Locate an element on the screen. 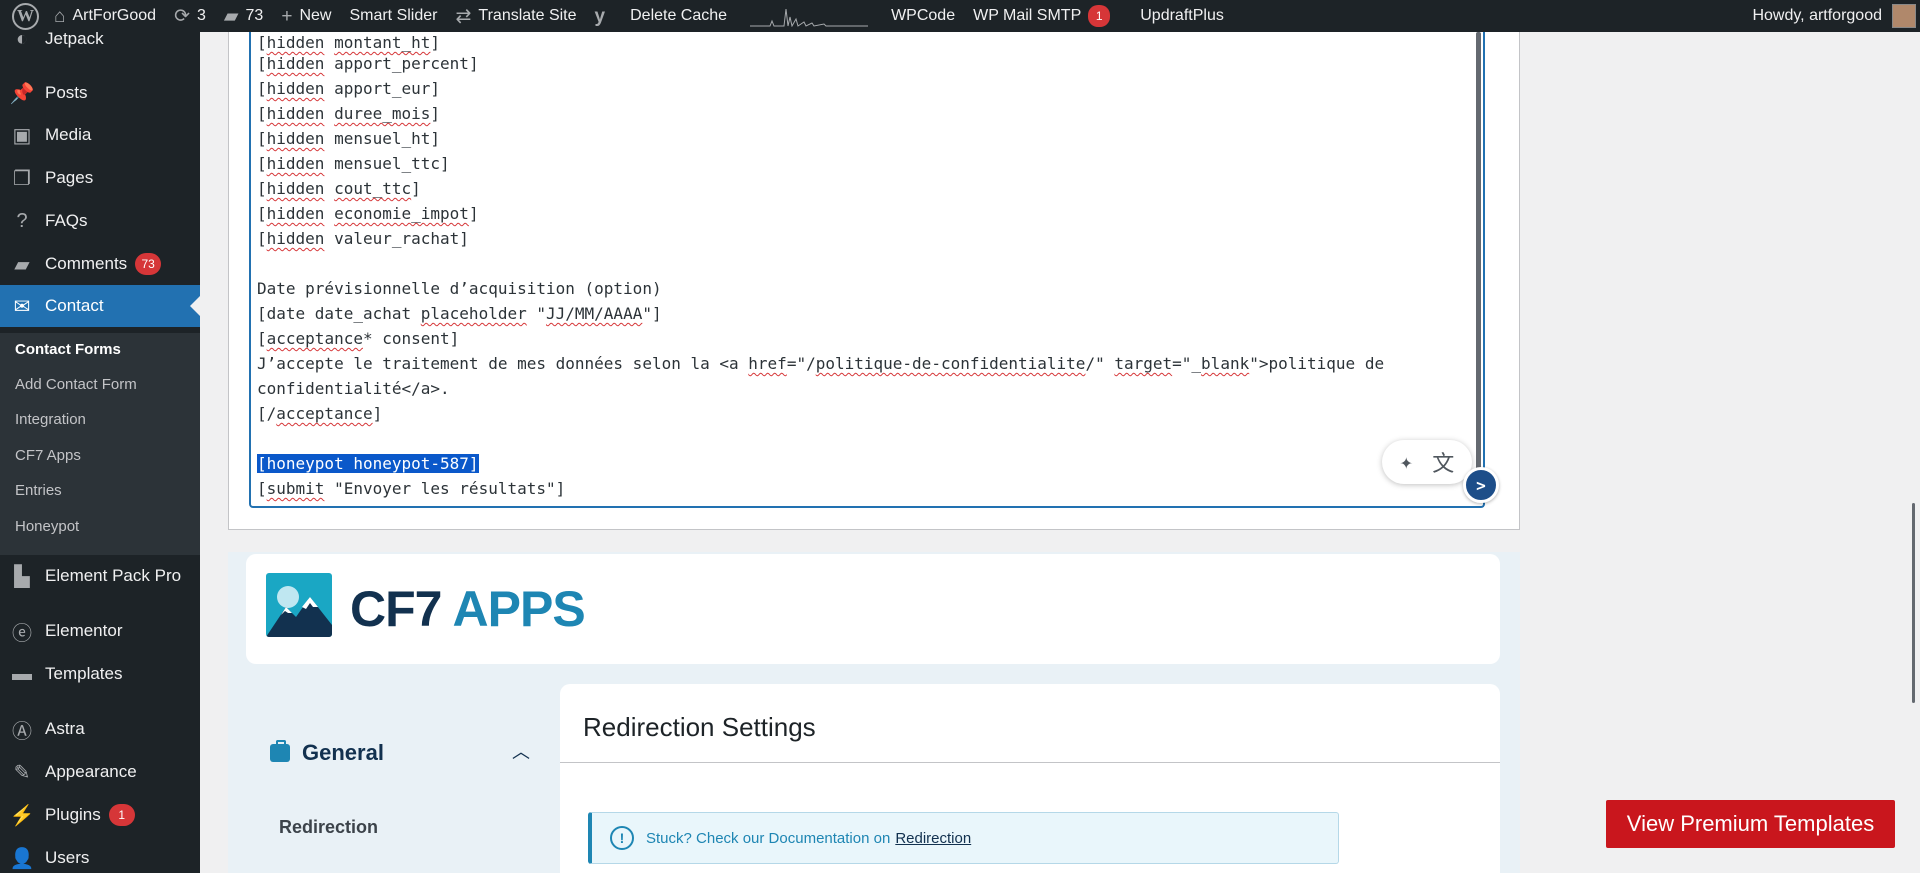  pin-icon: 📌 is located at coordinates (22, 93).